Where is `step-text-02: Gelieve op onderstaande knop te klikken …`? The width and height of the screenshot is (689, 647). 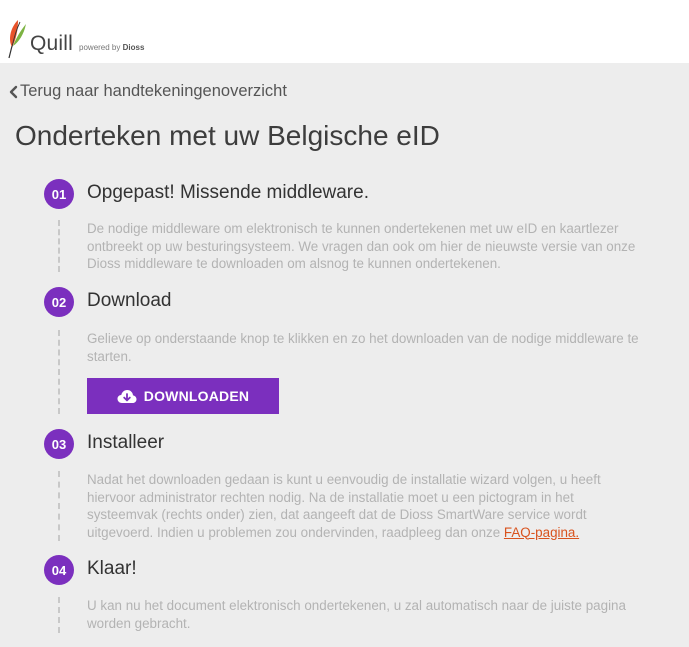 step-text-02: Gelieve op onderstaande knop te klikken … is located at coordinates (363, 347).